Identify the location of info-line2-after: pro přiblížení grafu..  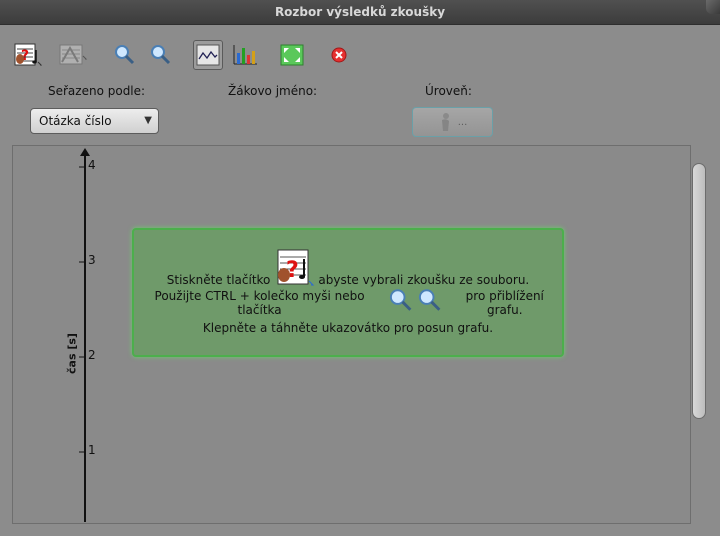
(504, 303).